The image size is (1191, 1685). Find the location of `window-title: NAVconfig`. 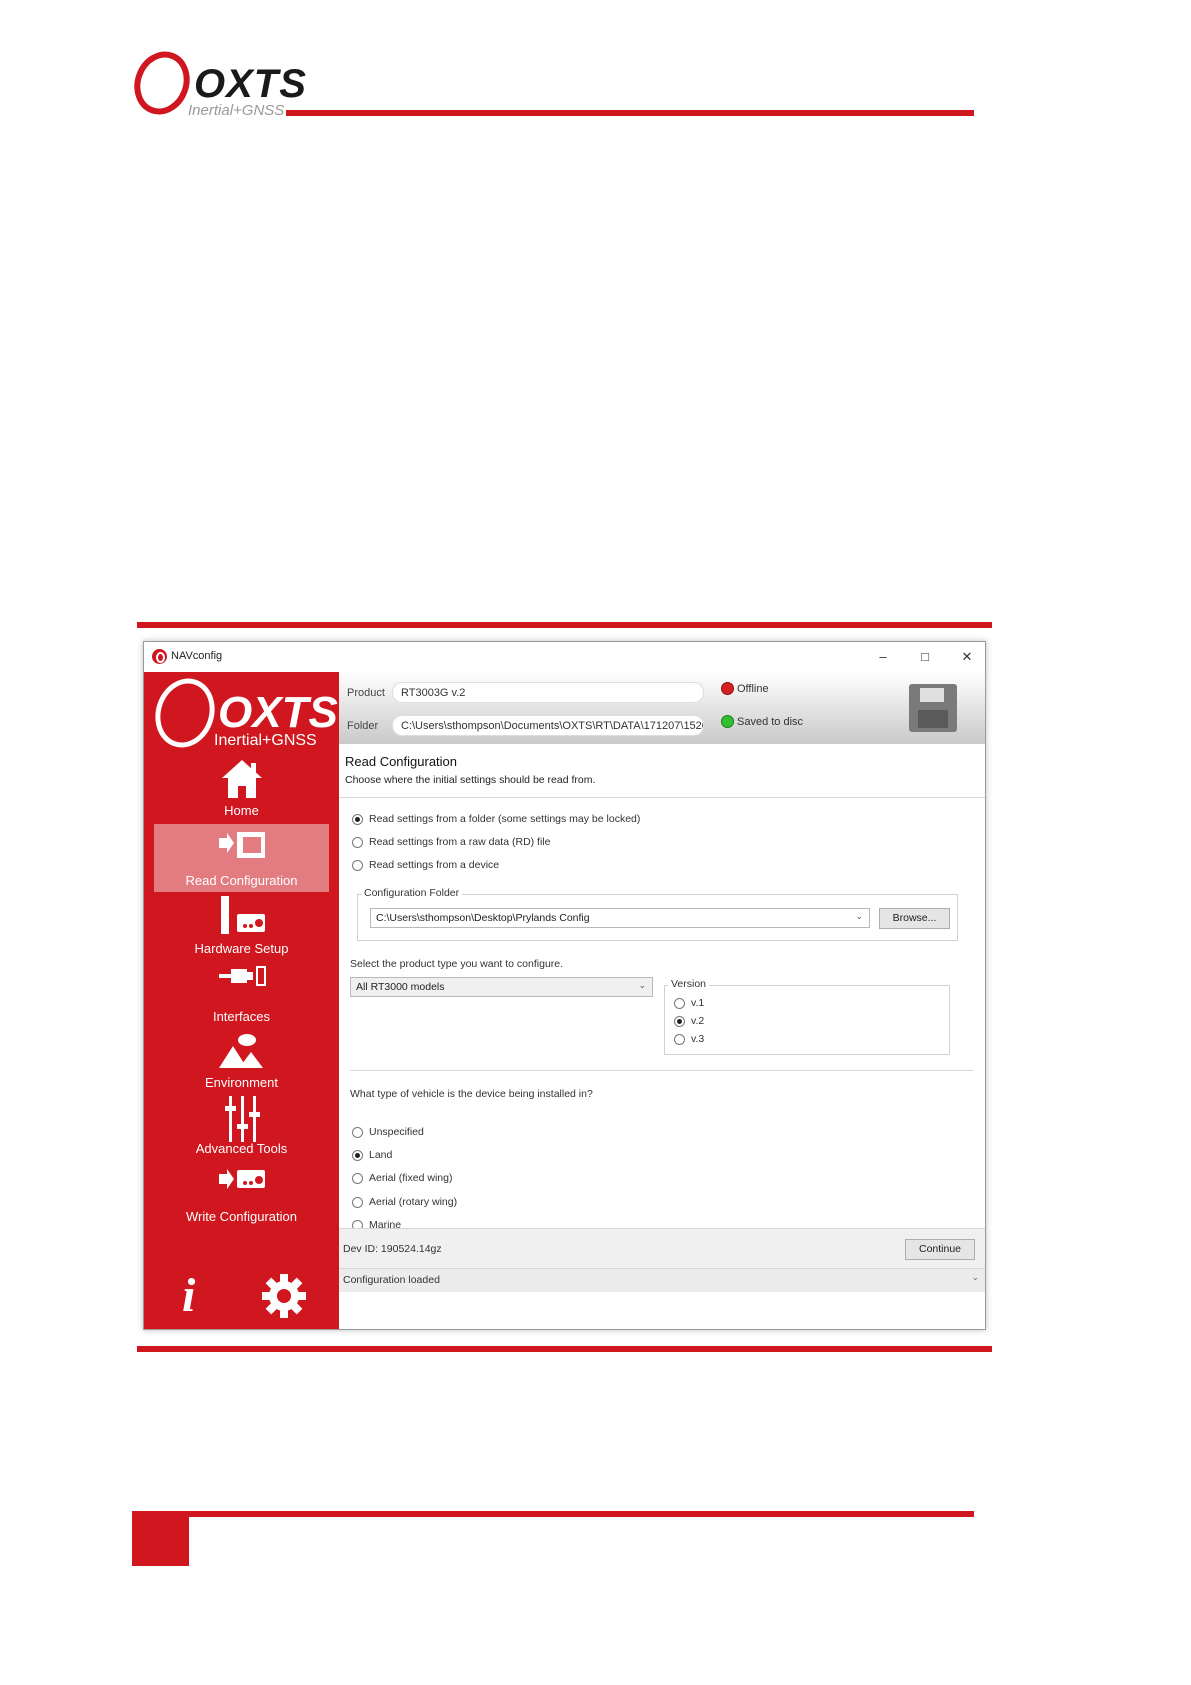

window-title: NAVconfig is located at coordinates (197, 656).